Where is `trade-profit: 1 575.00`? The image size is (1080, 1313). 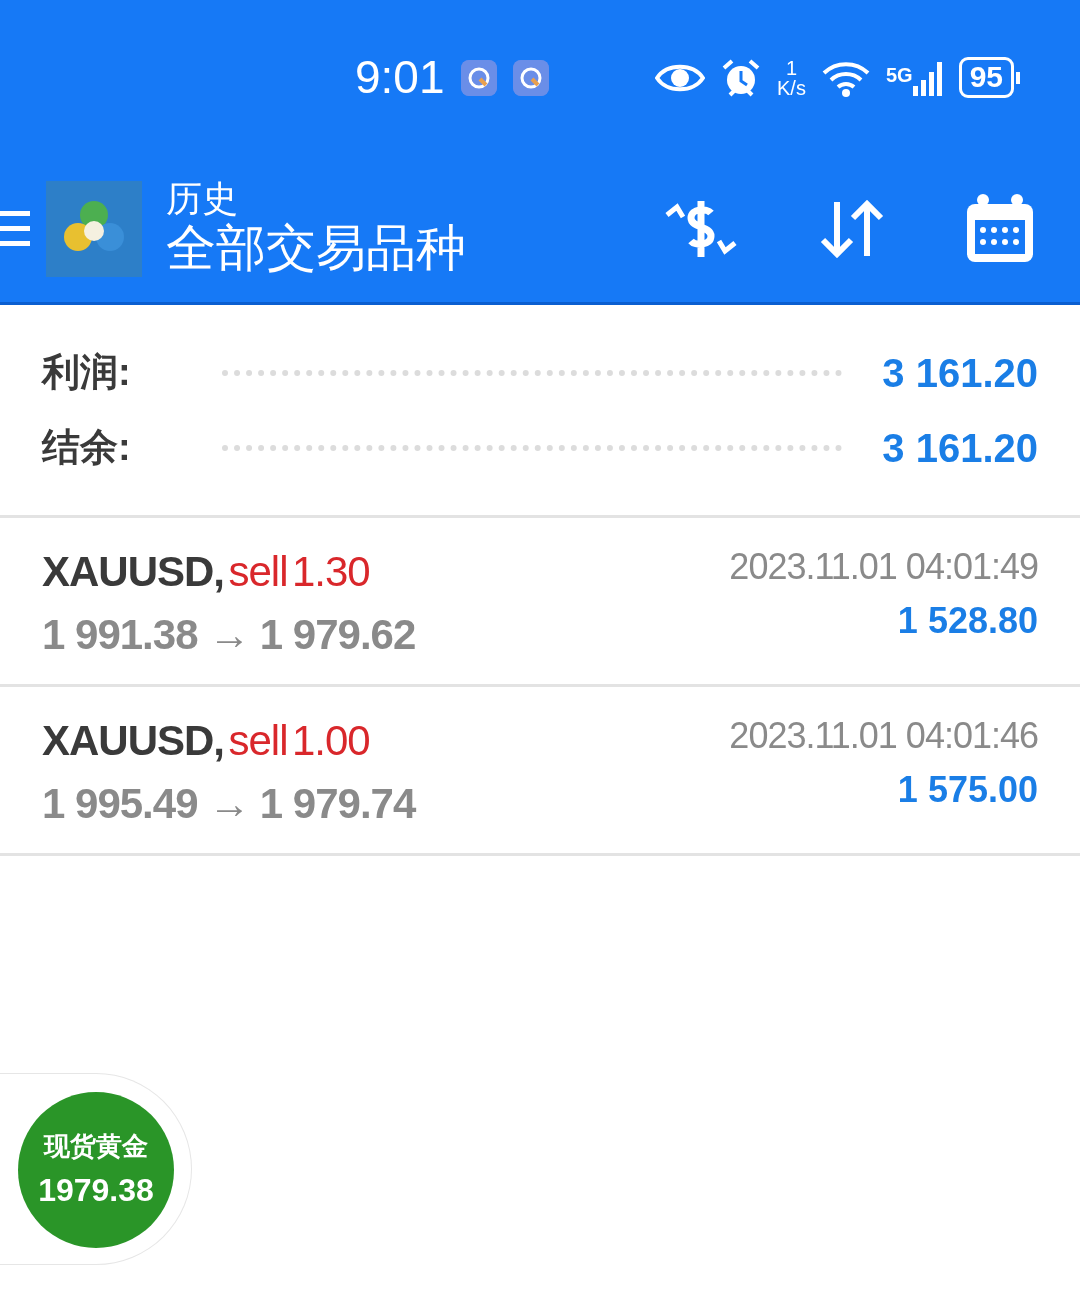
trade-profit: 1 575.00 is located at coordinates (967, 790).